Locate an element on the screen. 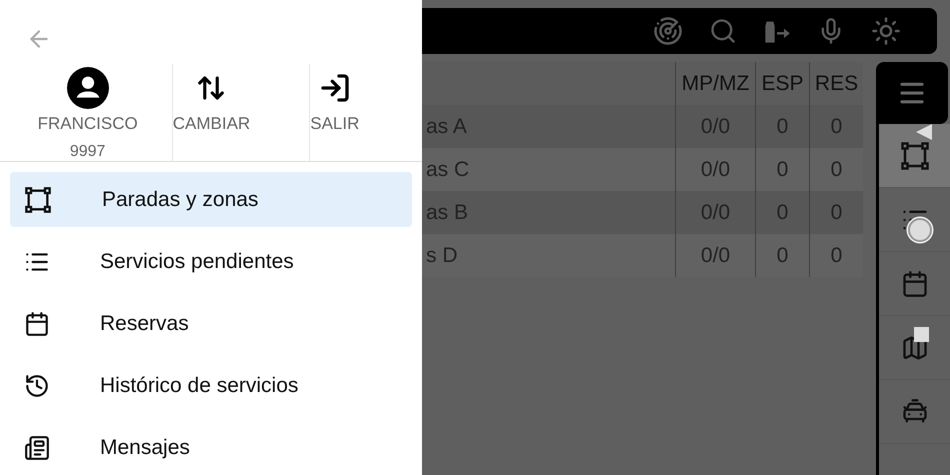 The height and width of the screenshot is (475, 950). taxi-icon is located at coordinates (914, 412).